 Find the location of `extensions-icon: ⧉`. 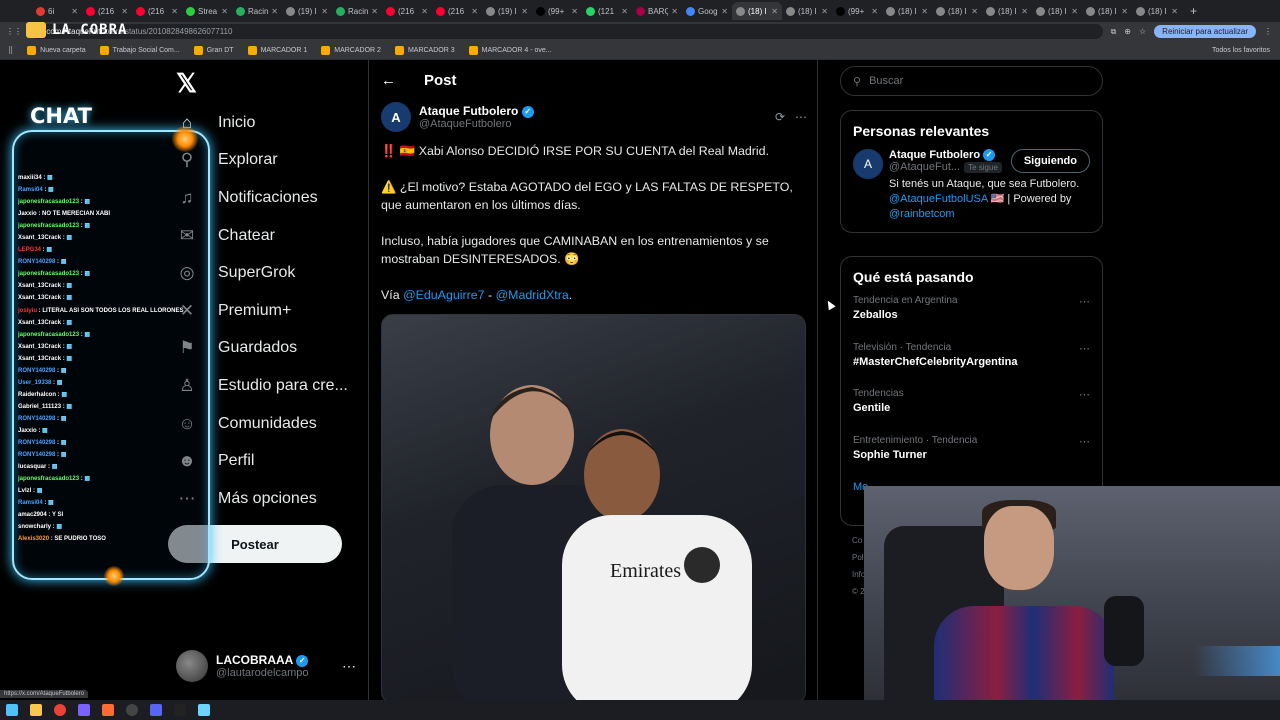

extensions-icon: ⧉ is located at coordinates (1114, 32).